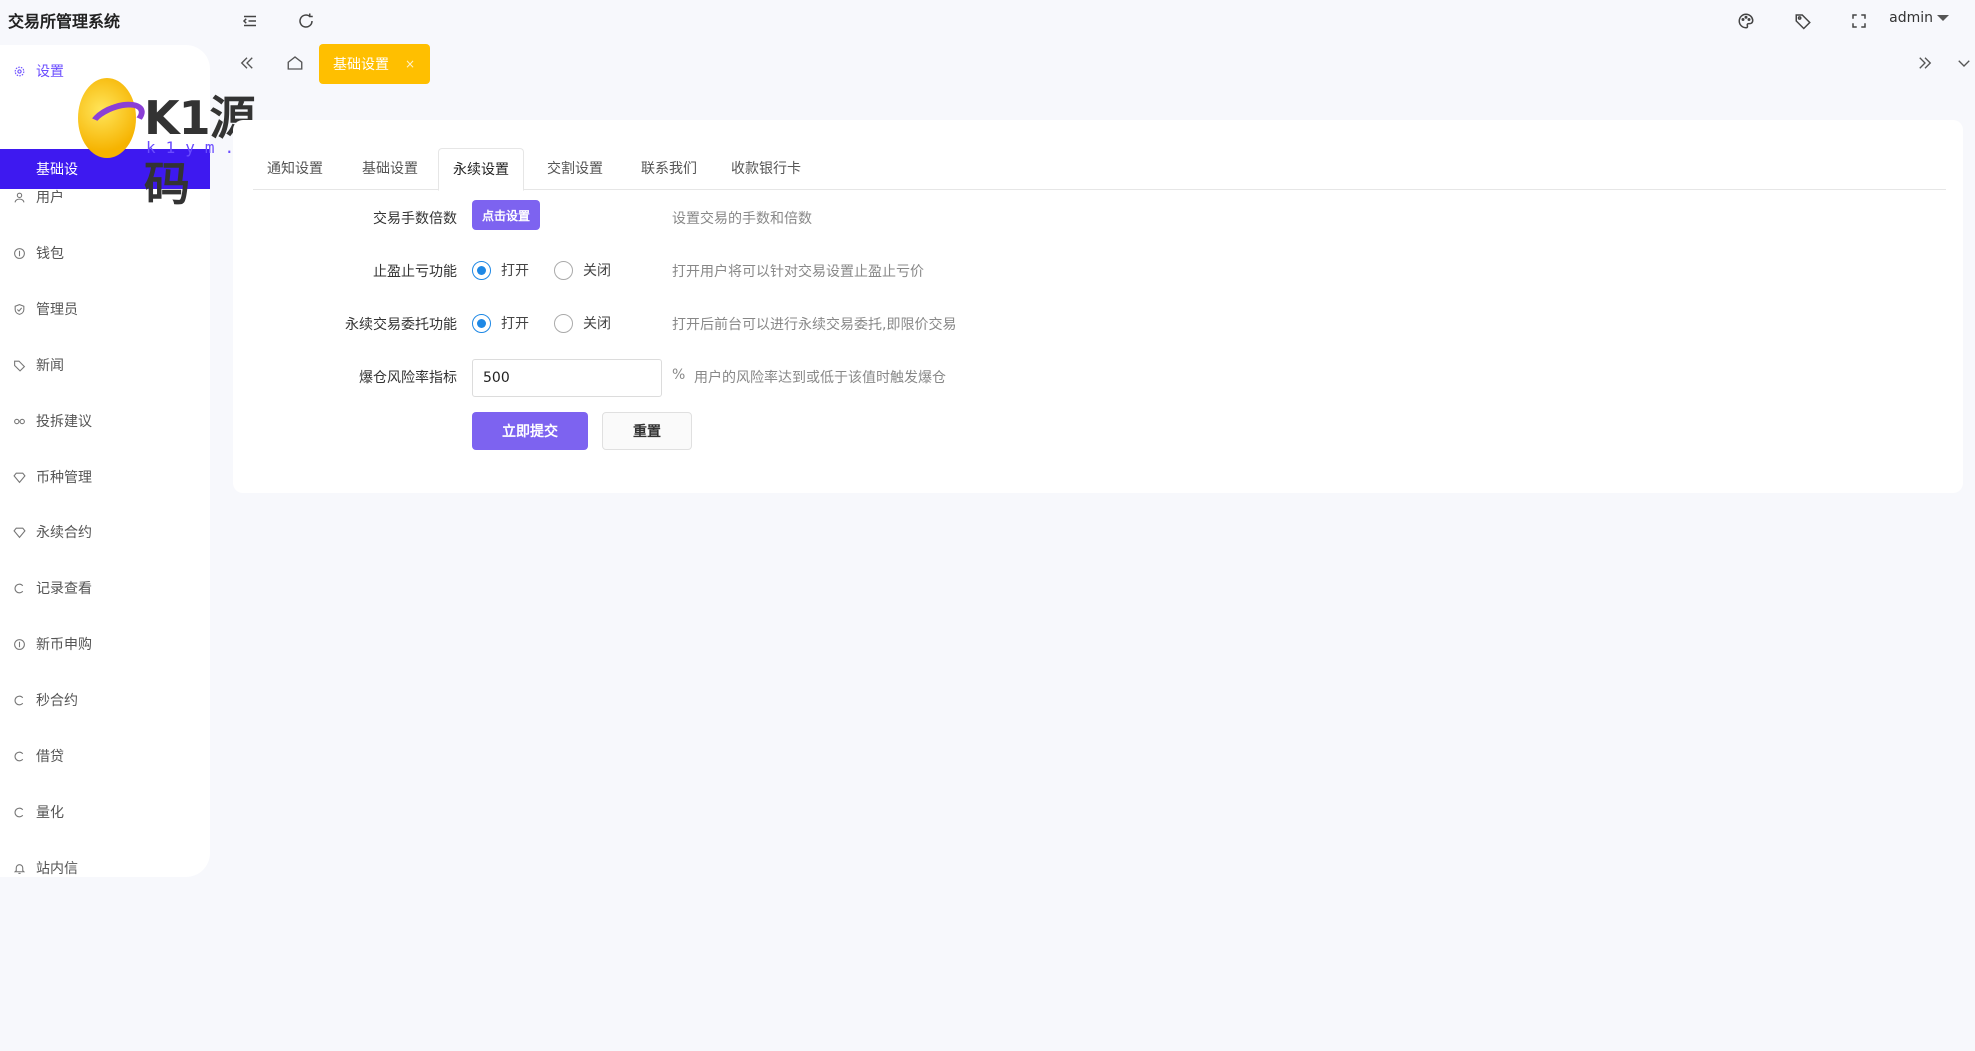 Image resolution: width=1975 pixels, height=1051 pixels. Describe the element at coordinates (57, 701) in the screenshot. I see `sidebar-item-label: 秒合约` at that location.